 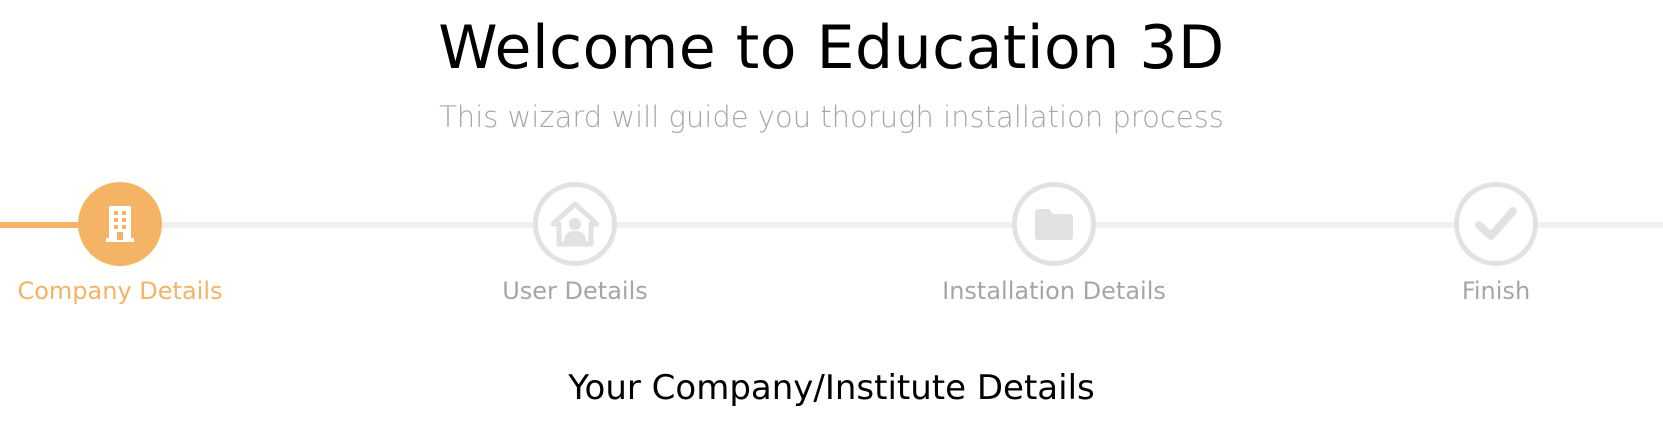 I want to click on checkmark-icon, so click(x=1496, y=224).